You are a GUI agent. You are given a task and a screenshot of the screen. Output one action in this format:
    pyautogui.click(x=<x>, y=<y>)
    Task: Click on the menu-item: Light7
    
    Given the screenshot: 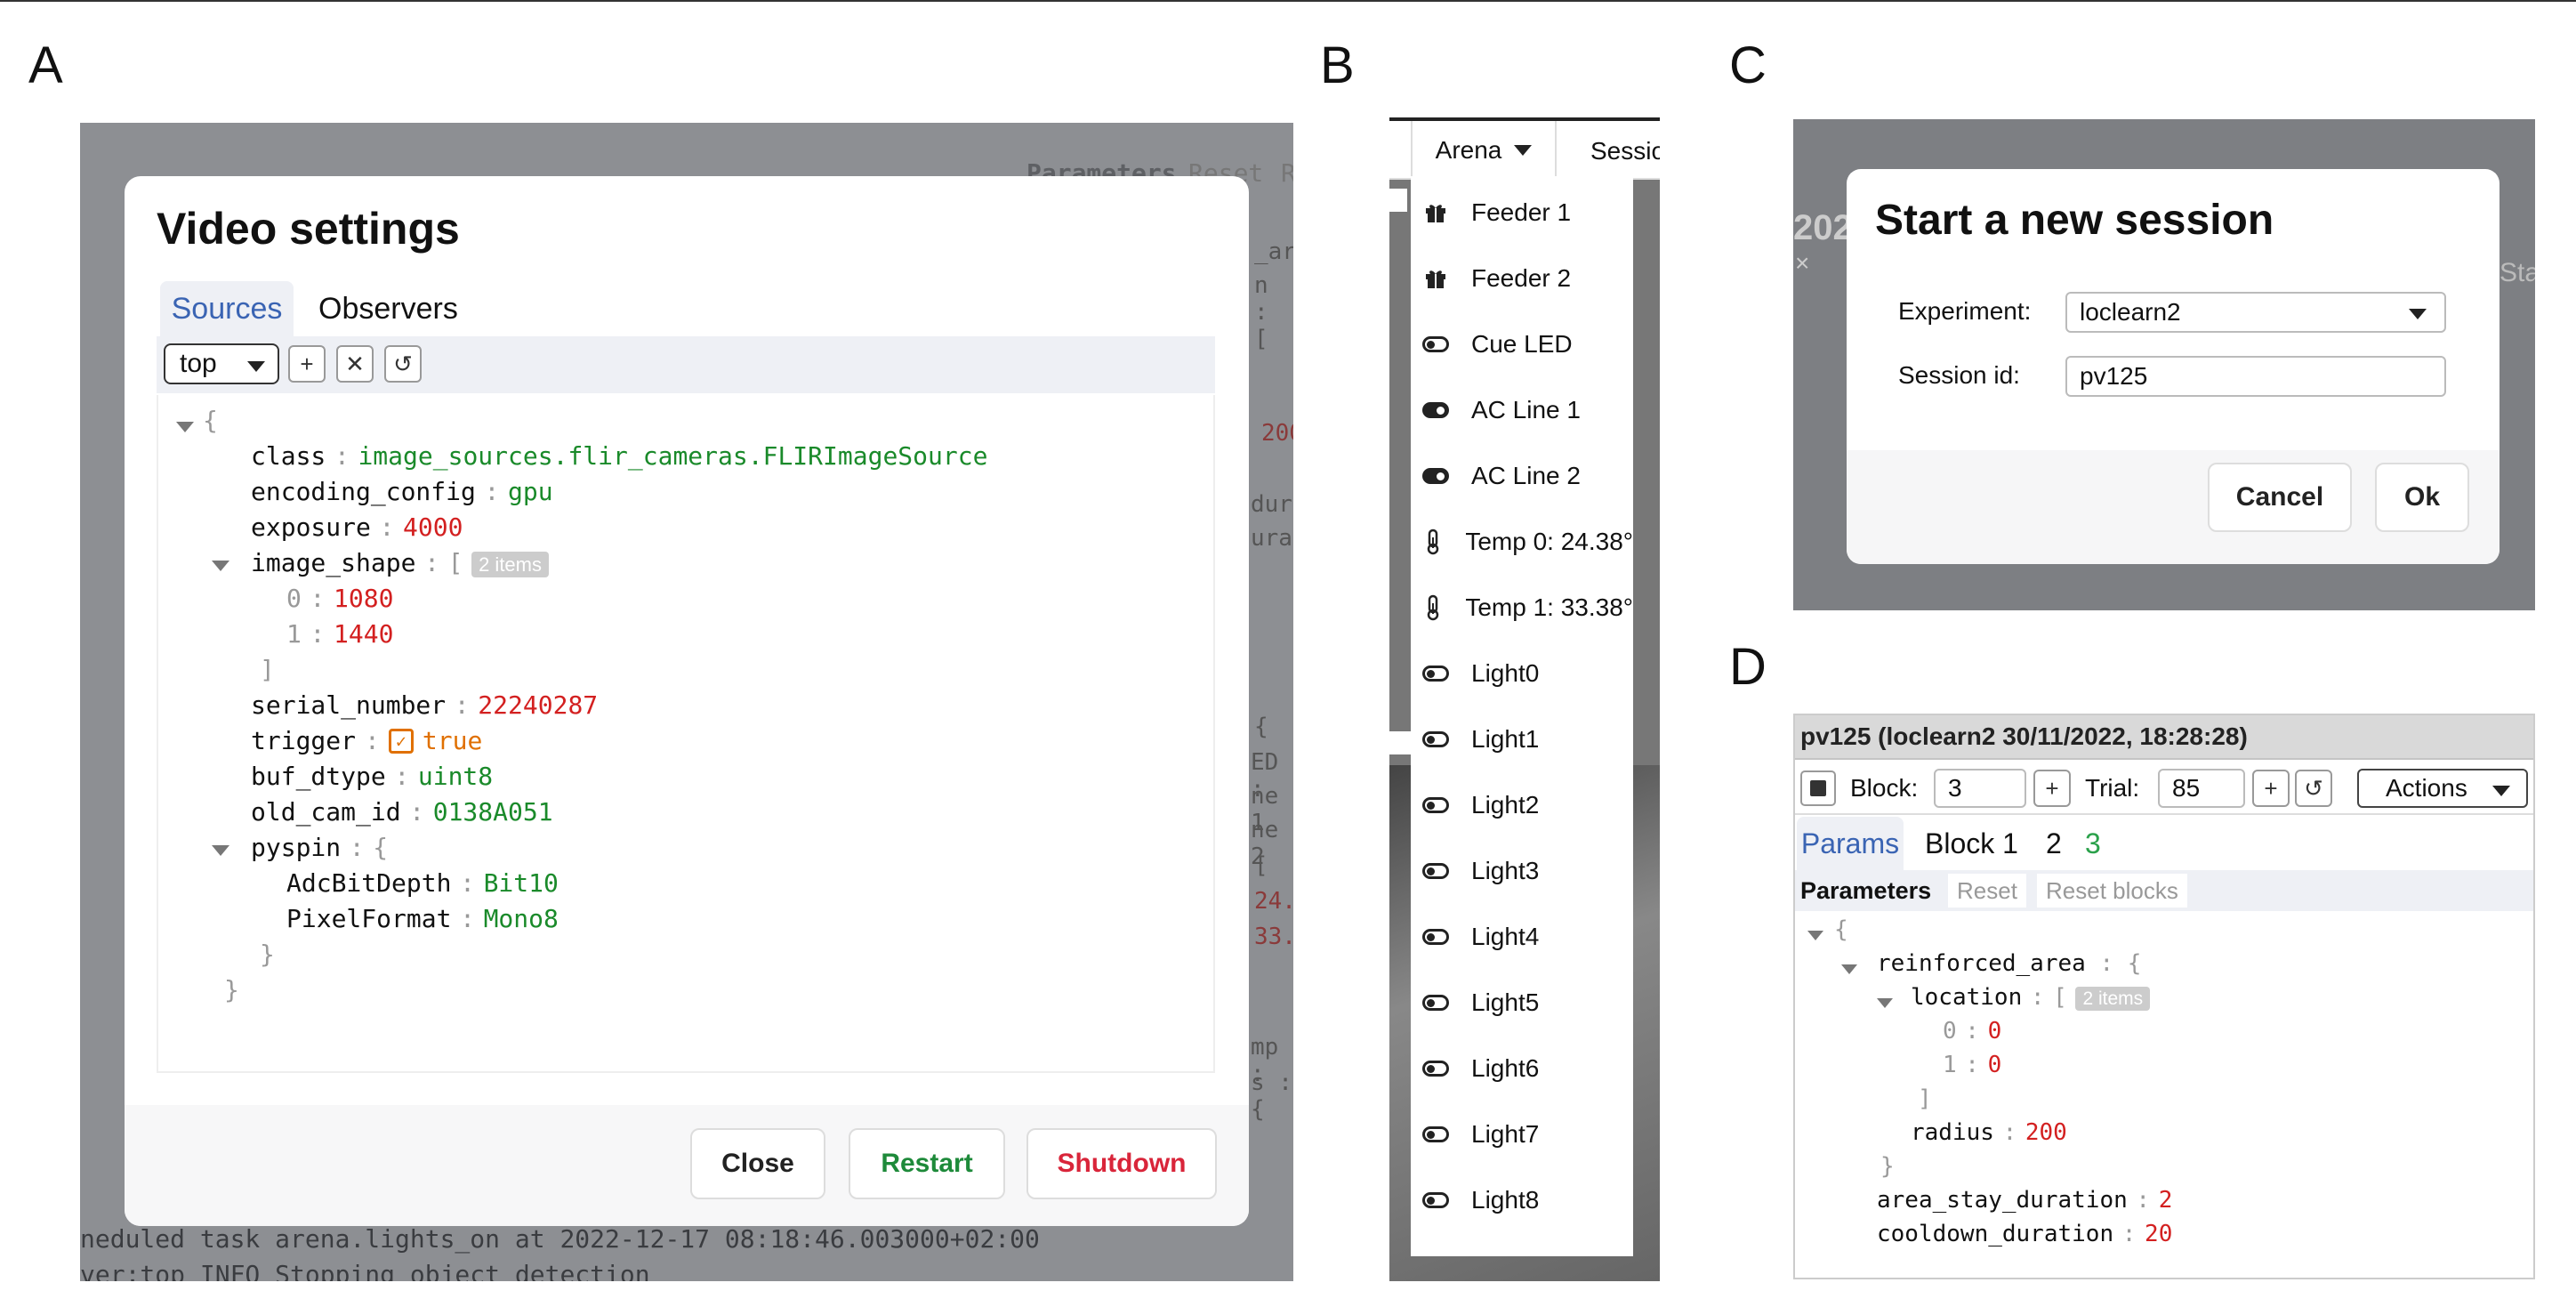 What is the action you would take?
    pyautogui.click(x=1522, y=1134)
    